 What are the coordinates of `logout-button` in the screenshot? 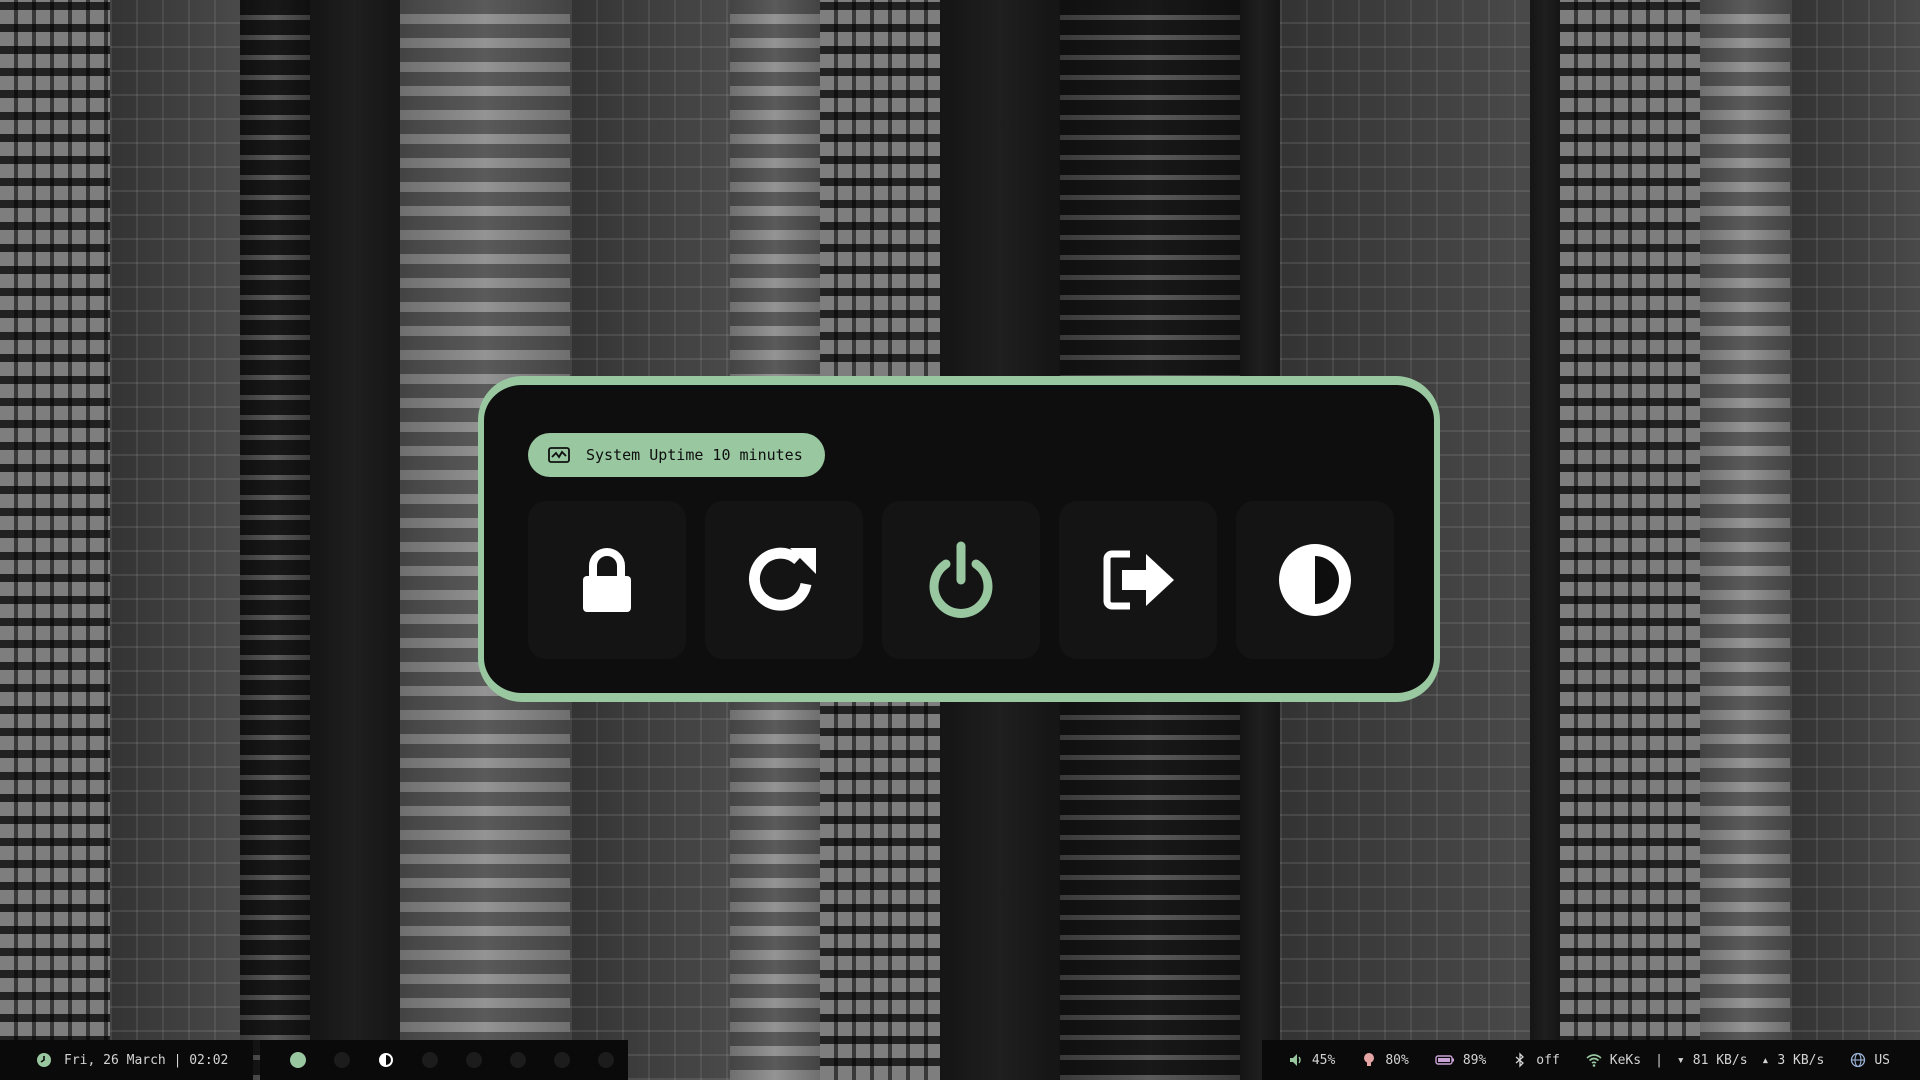 It's located at (1138, 580).